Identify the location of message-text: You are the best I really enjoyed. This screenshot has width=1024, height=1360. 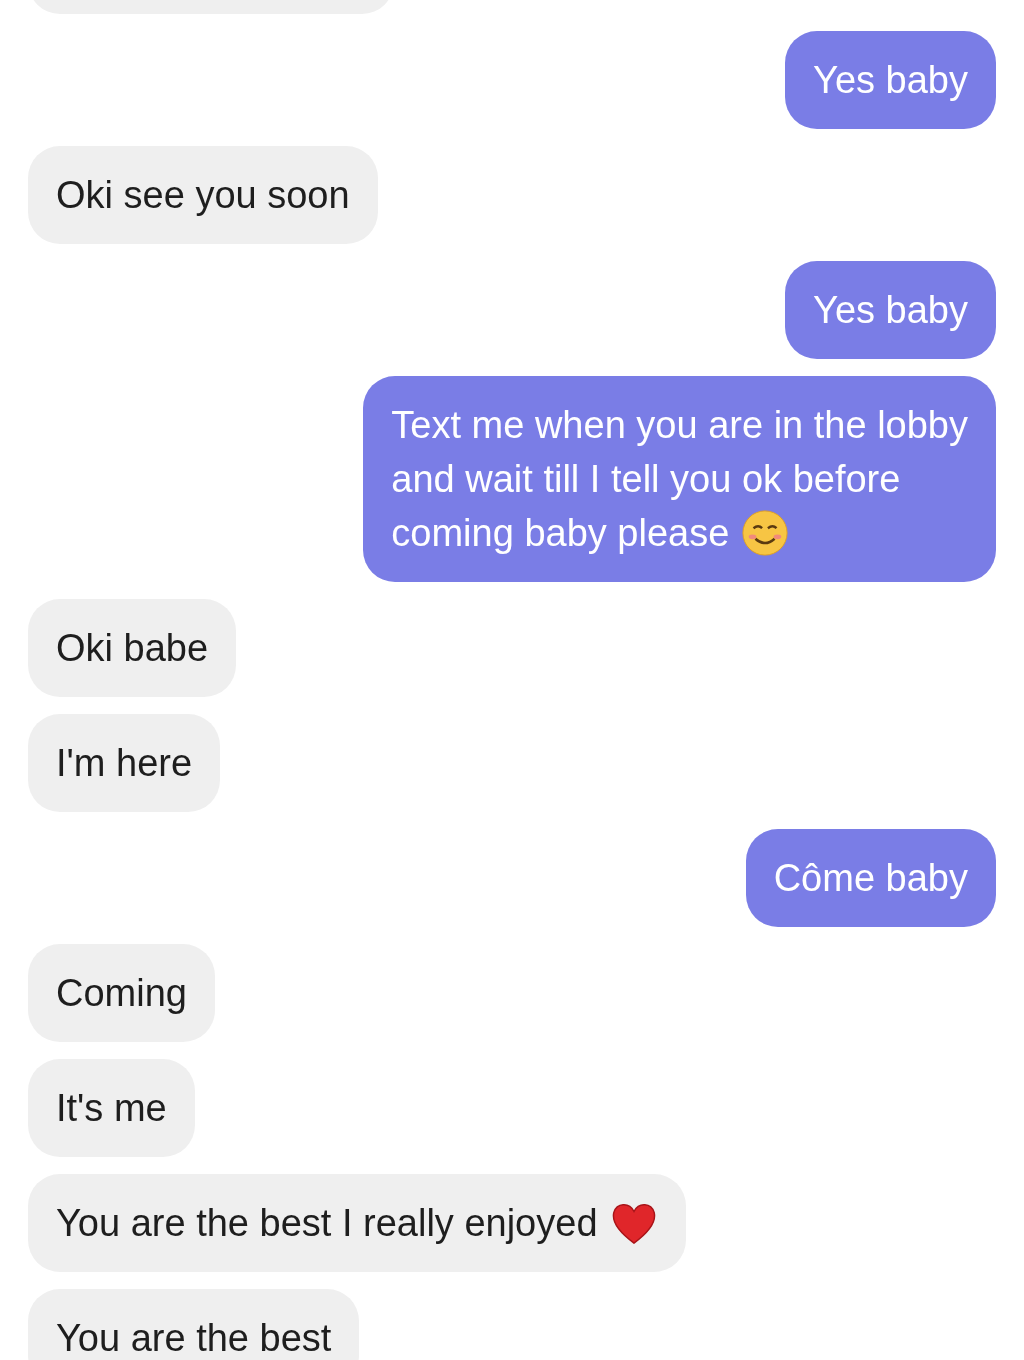
(327, 1223).